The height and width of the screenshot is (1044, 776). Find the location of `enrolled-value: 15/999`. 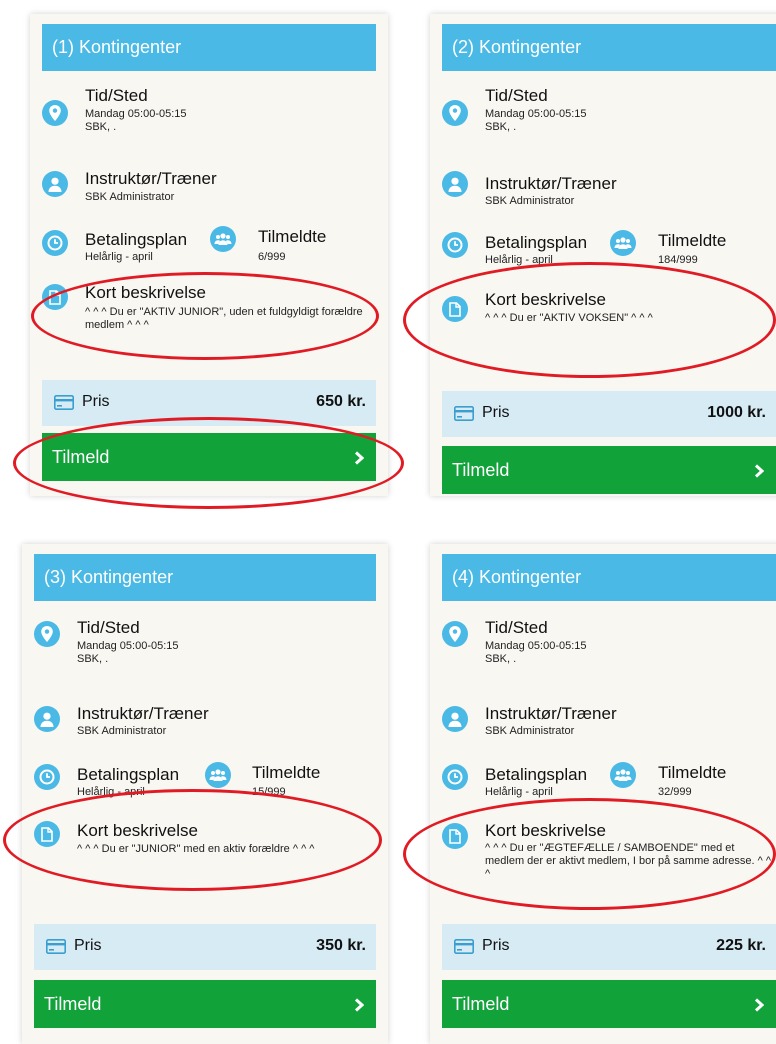

enrolled-value: 15/999 is located at coordinates (269, 792).